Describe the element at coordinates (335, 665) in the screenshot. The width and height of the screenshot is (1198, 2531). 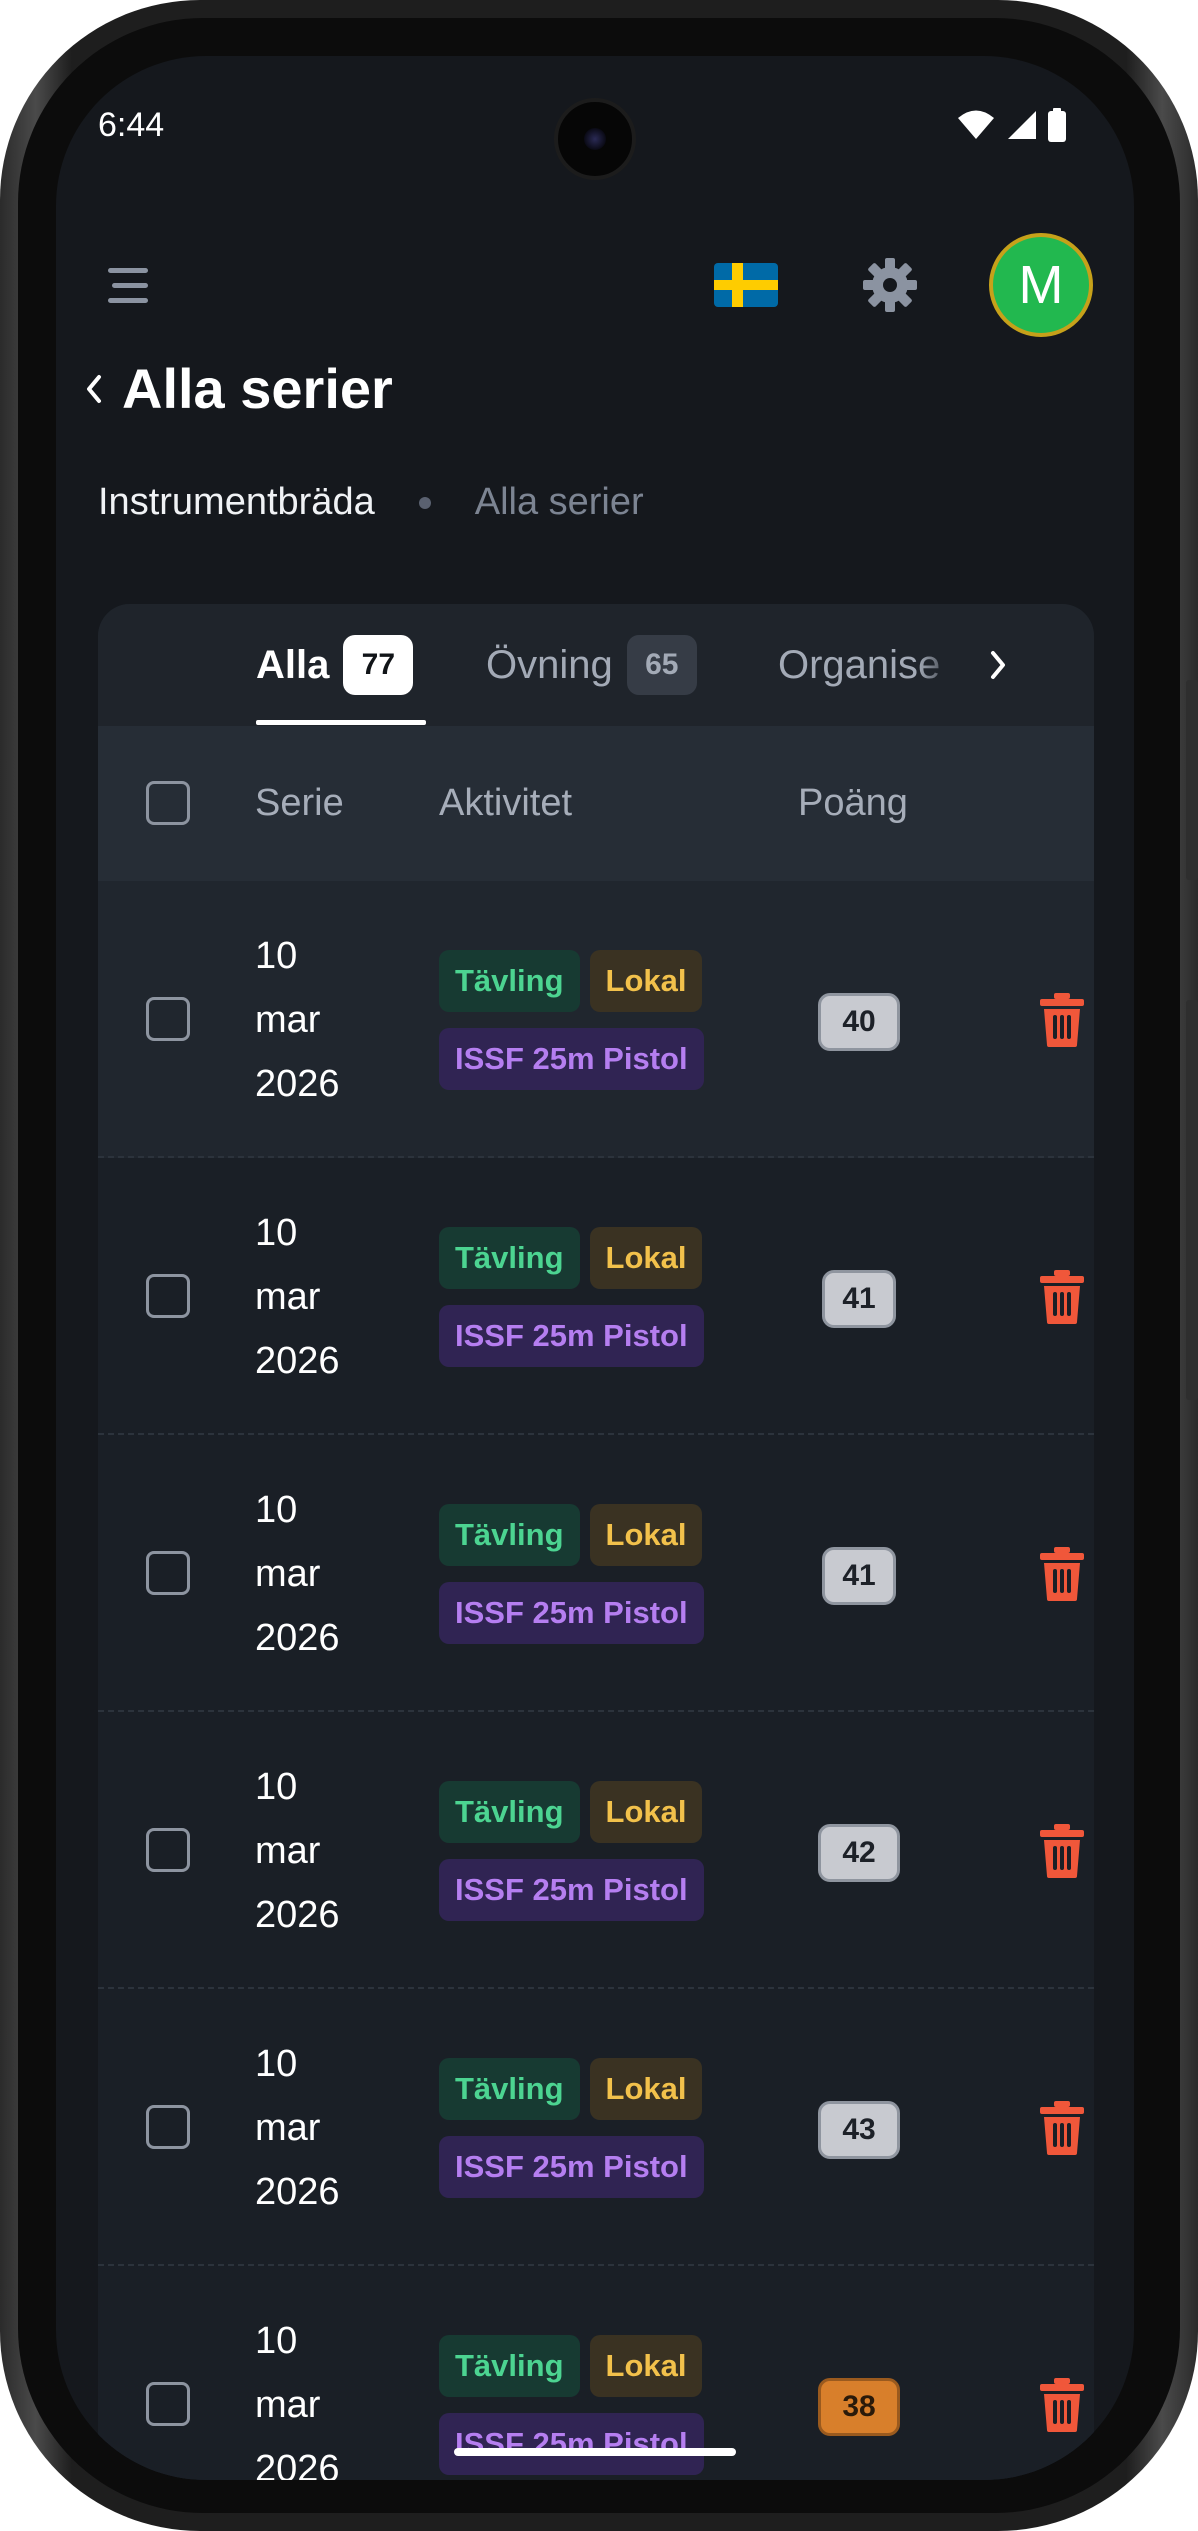
I see `tab-alla: Alla 77` at that location.